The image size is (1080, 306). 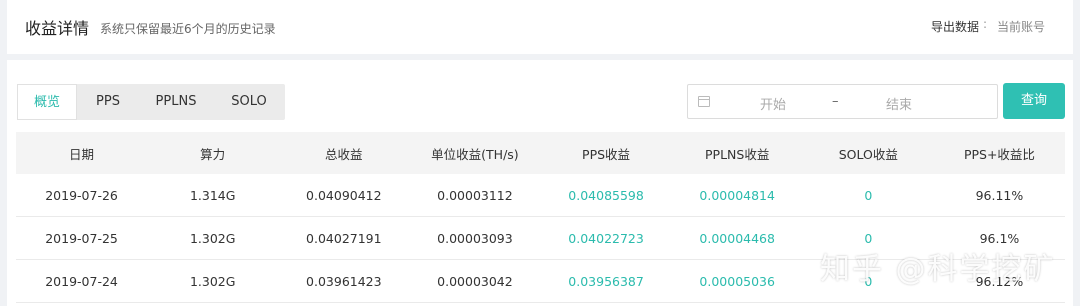 I want to click on cell-date: 2019-07-26, so click(x=81, y=195).